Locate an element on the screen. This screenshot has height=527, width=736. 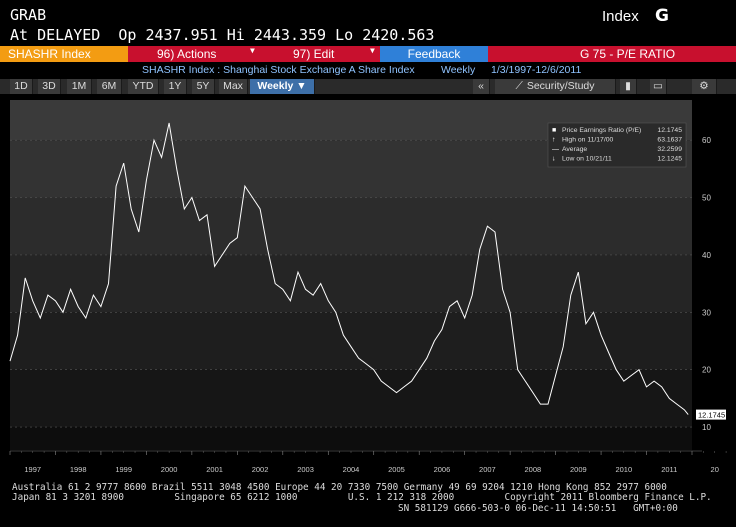
legend-marker-icon: ↓ is located at coordinates (554, 159).